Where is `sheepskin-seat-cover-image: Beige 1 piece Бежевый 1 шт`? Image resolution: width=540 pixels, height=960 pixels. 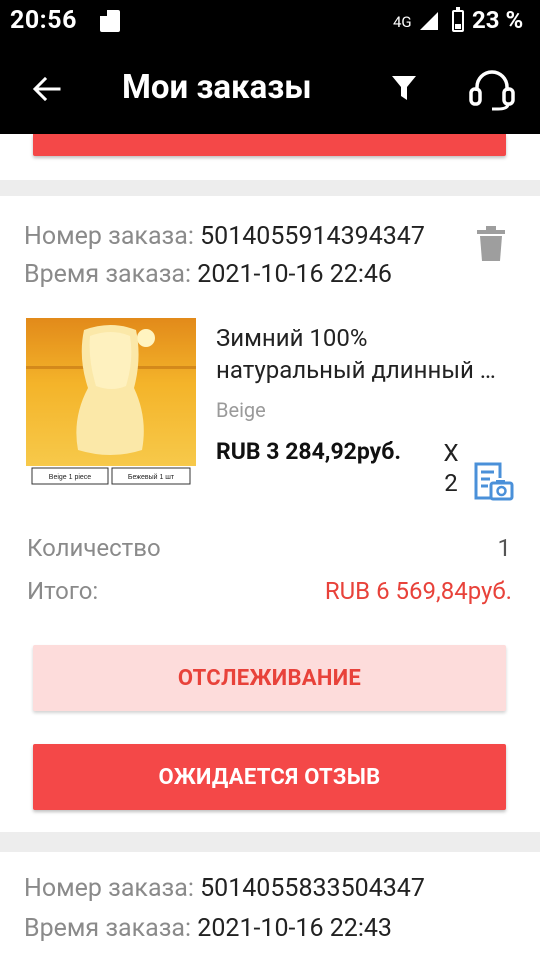 sheepskin-seat-cover-image: Beige 1 piece Бежевый 1 шт is located at coordinates (111, 403).